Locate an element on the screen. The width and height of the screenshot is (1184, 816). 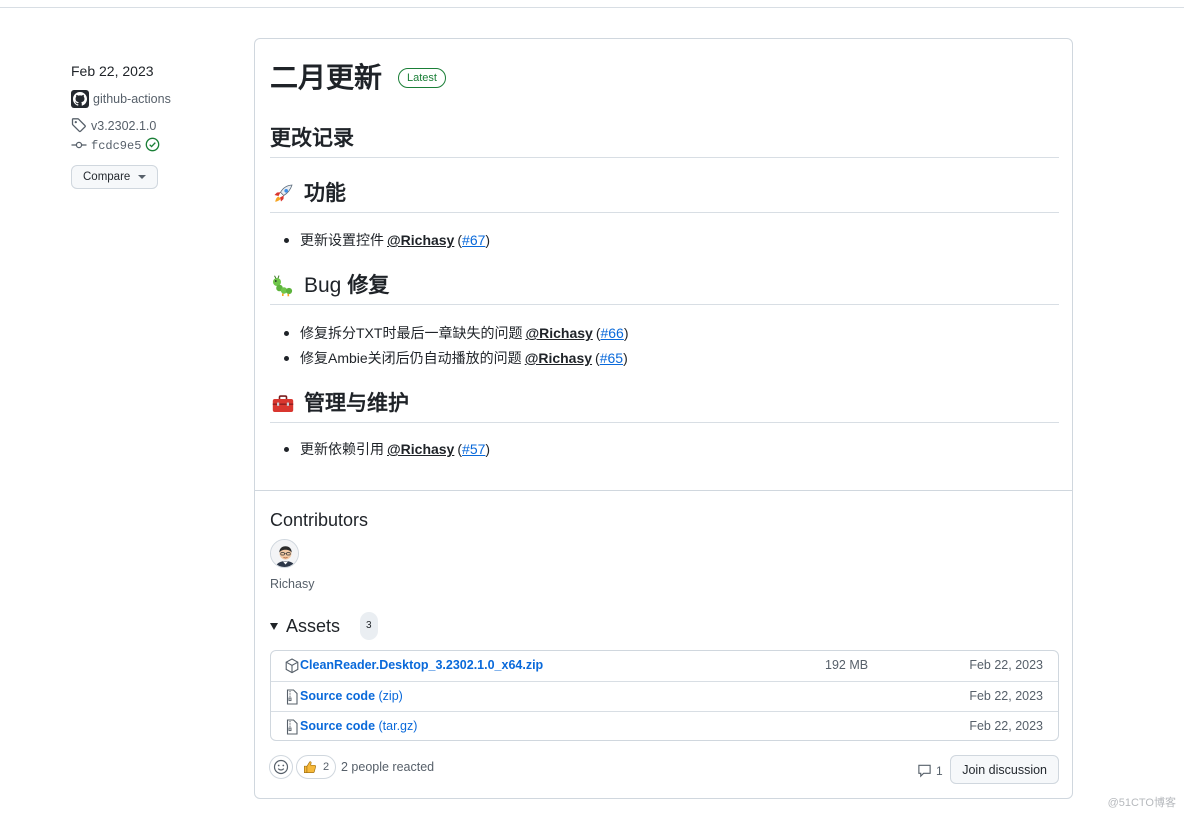
assets-toggle: Assets 3 is located at coordinates (324, 626).